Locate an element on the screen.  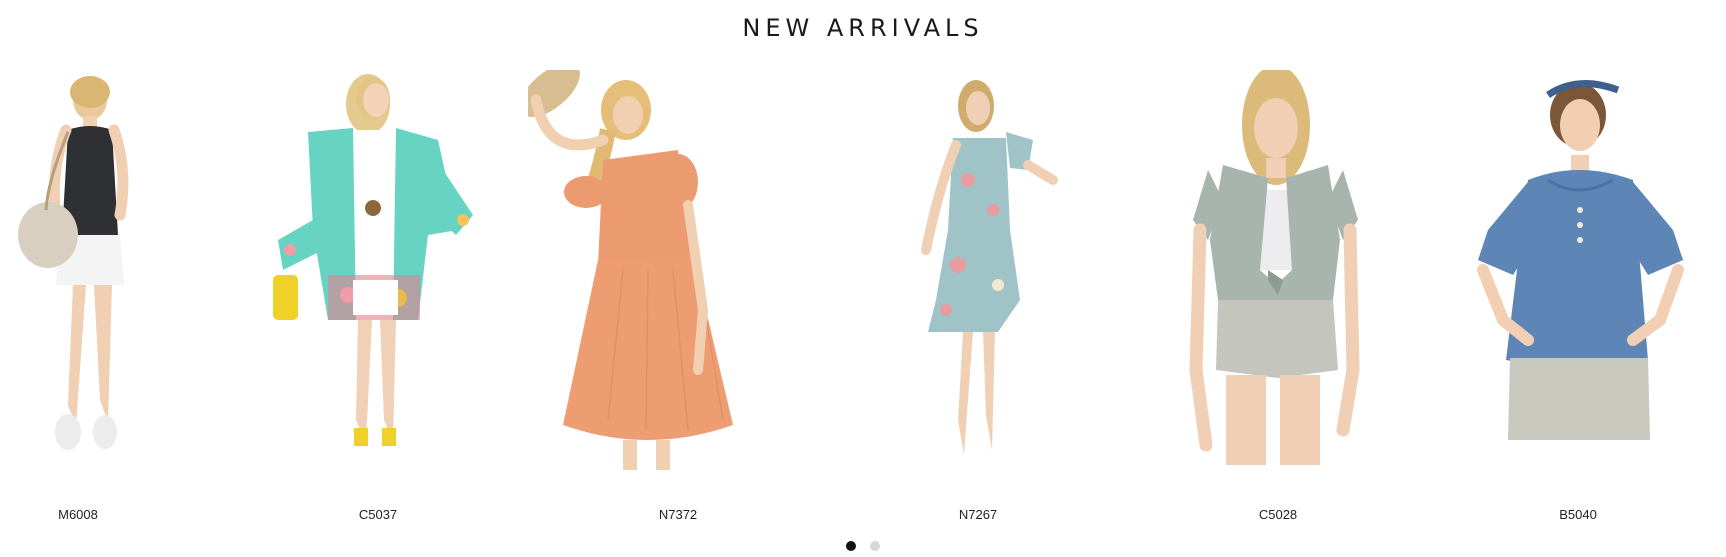
product-code: M6008 is located at coordinates (114, 514).